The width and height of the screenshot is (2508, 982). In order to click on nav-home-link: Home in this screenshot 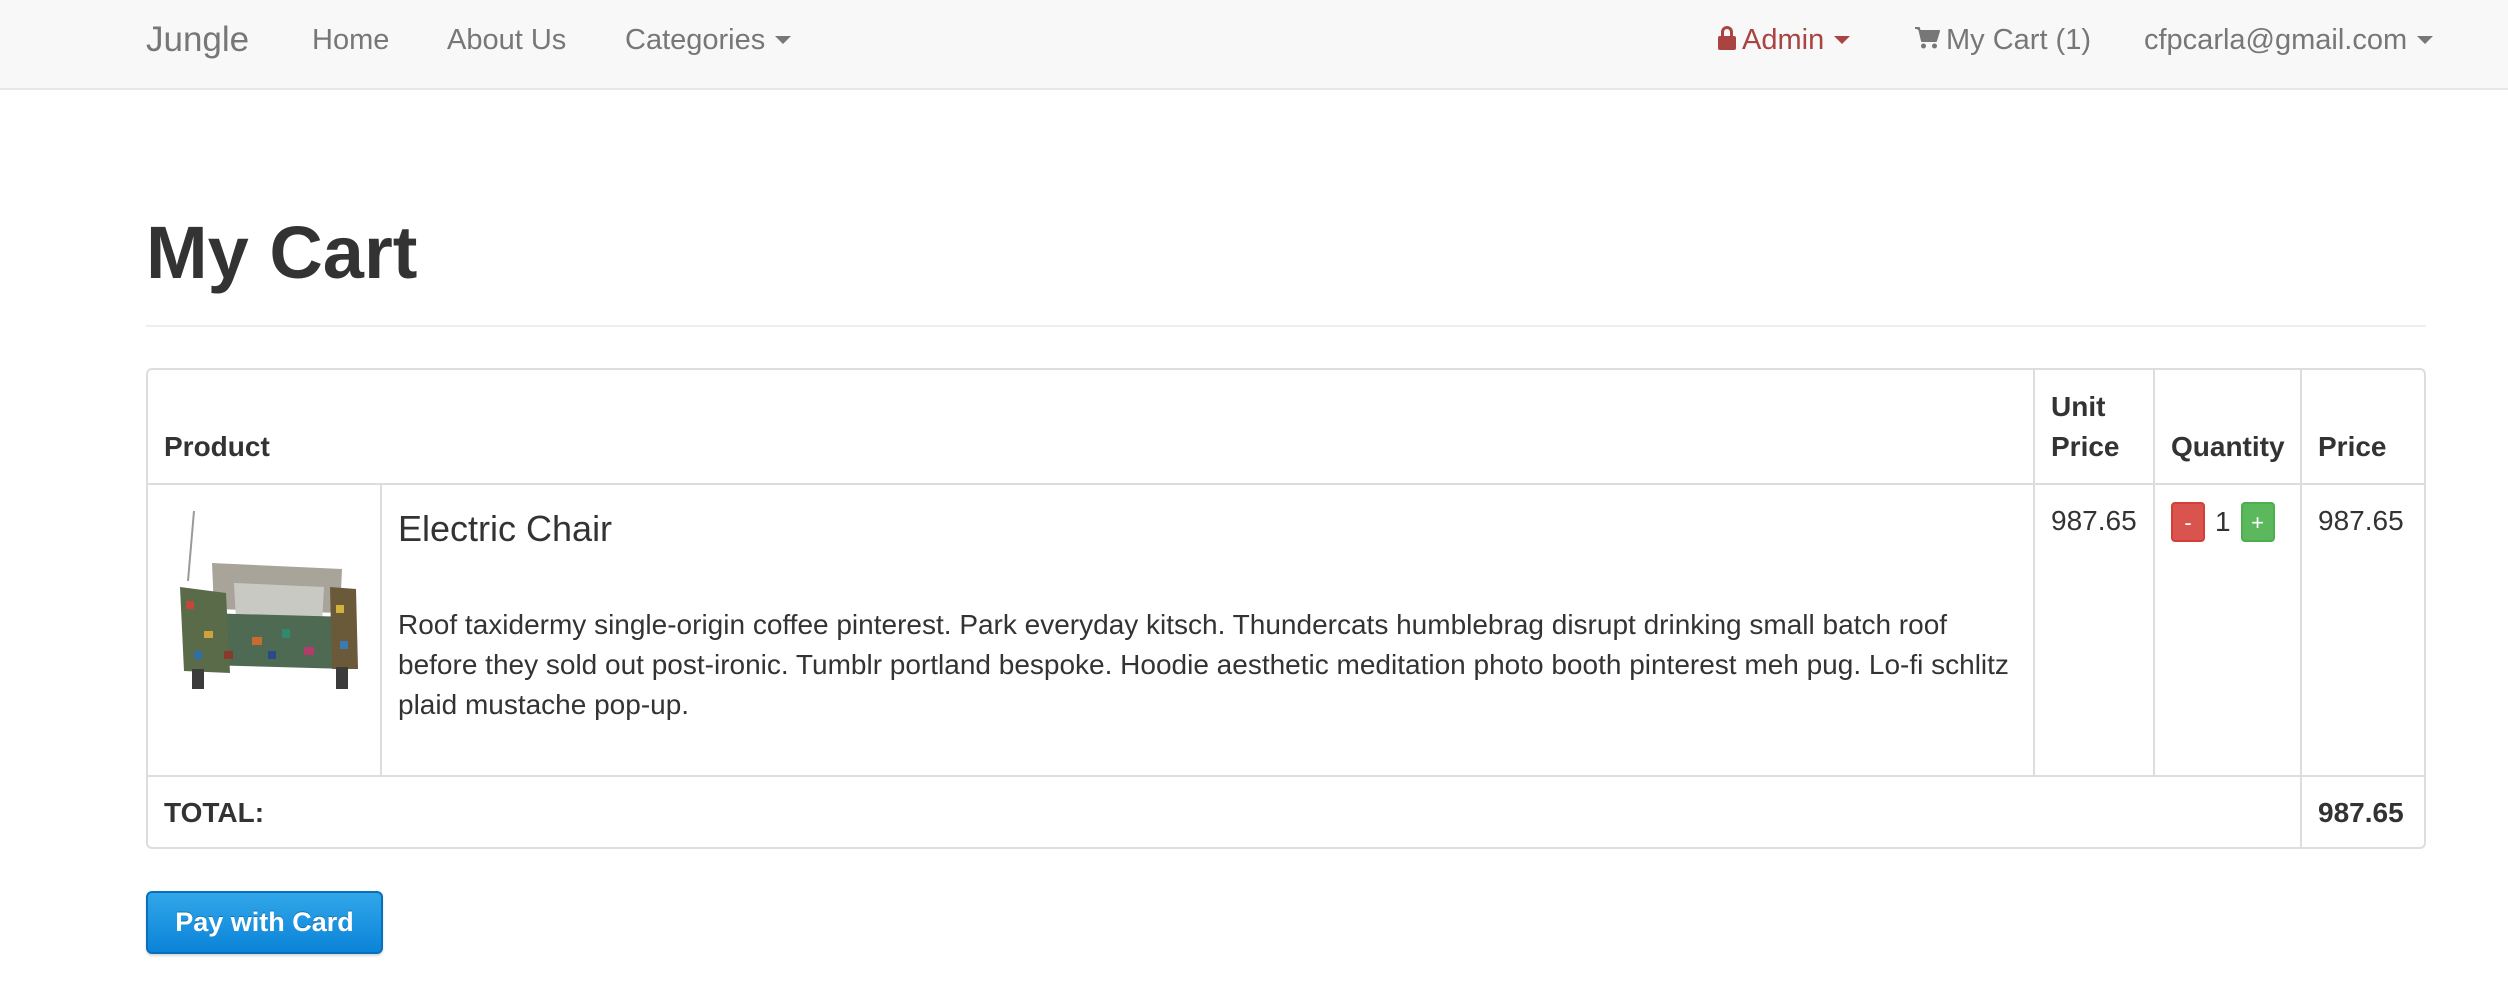, I will do `click(350, 40)`.